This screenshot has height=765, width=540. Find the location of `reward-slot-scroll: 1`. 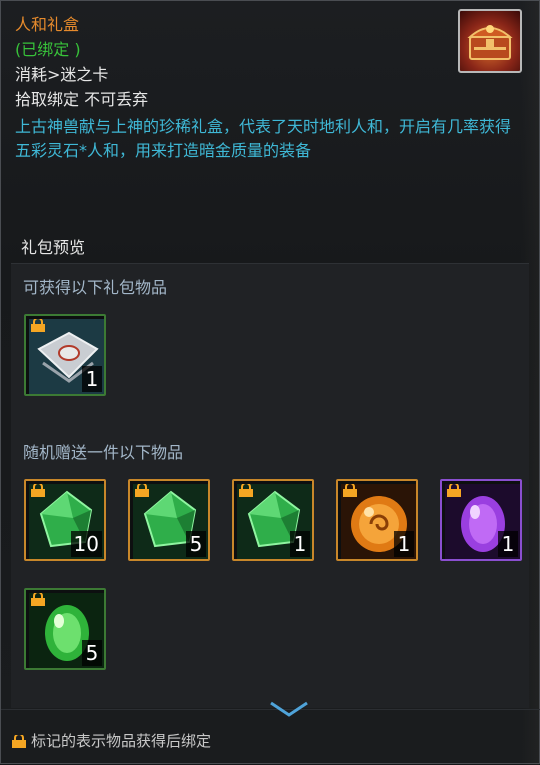

reward-slot-scroll: 1 is located at coordinates (65, 355).